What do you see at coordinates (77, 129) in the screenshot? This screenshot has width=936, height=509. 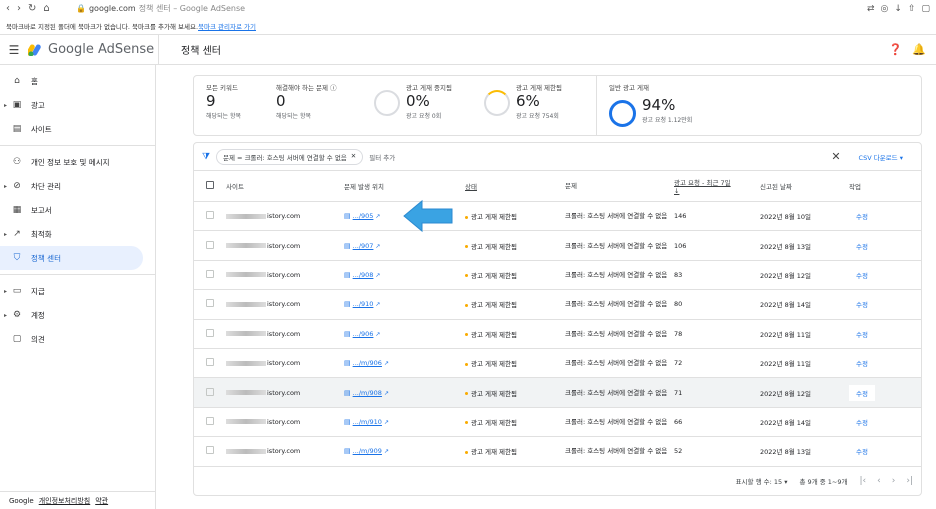 I see `sidebar-item-sites: ▤ 사이트` at bounding box center [77, 129].